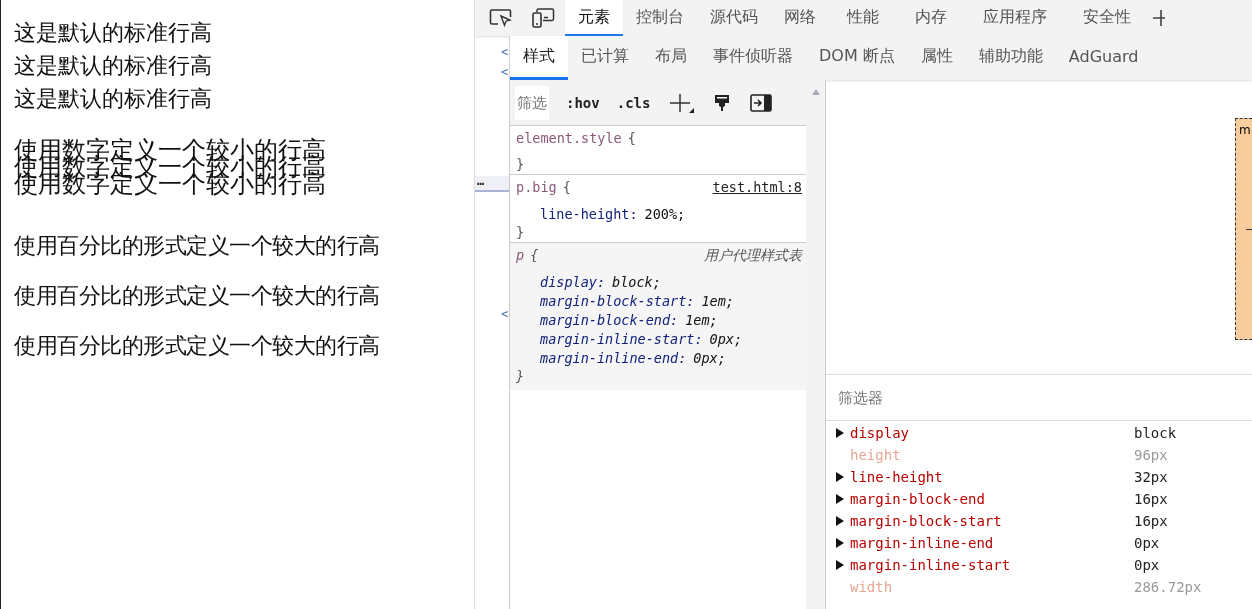 This screenshot has width=1252, height=609. I want to click on computed-property: margin-inline-start, so click(931, 565).